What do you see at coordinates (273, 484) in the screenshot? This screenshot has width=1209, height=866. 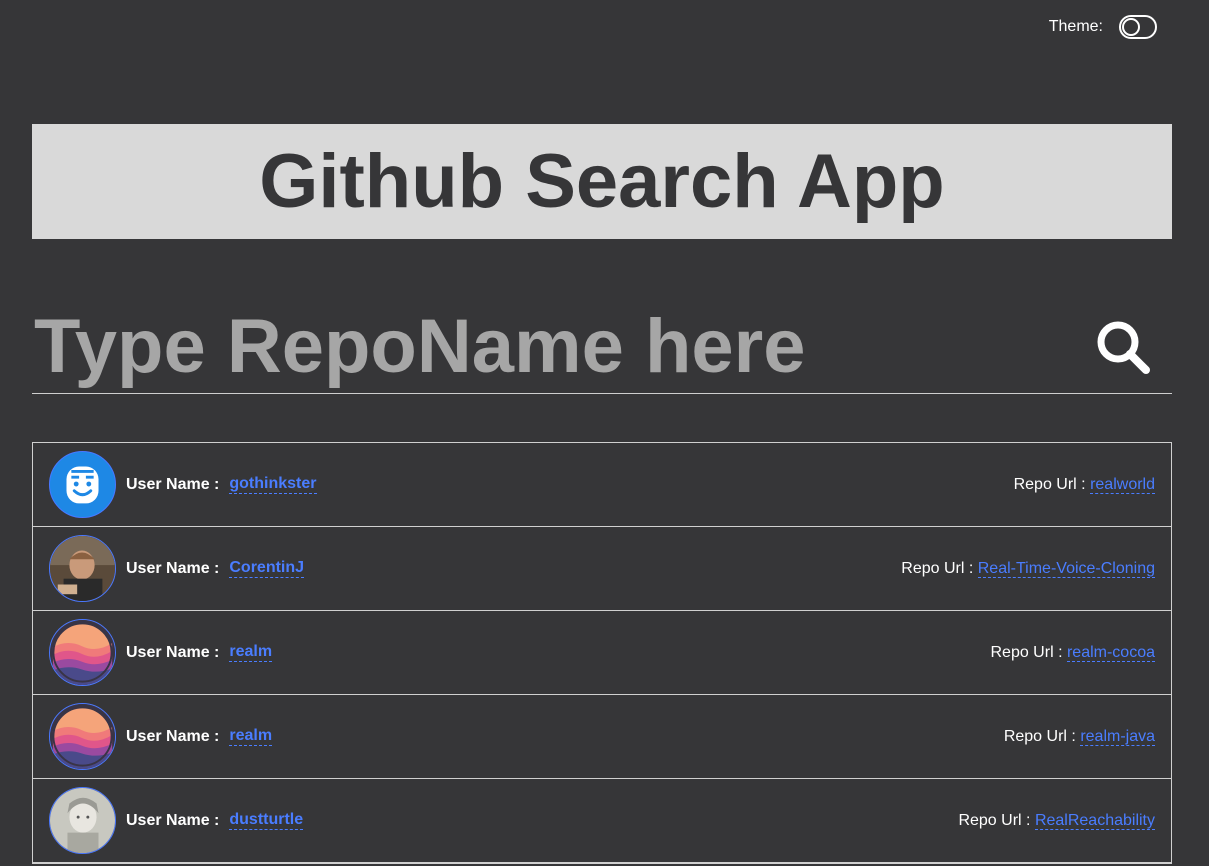 I see `user-link: gothinkster` at bounding box center [273, 484].